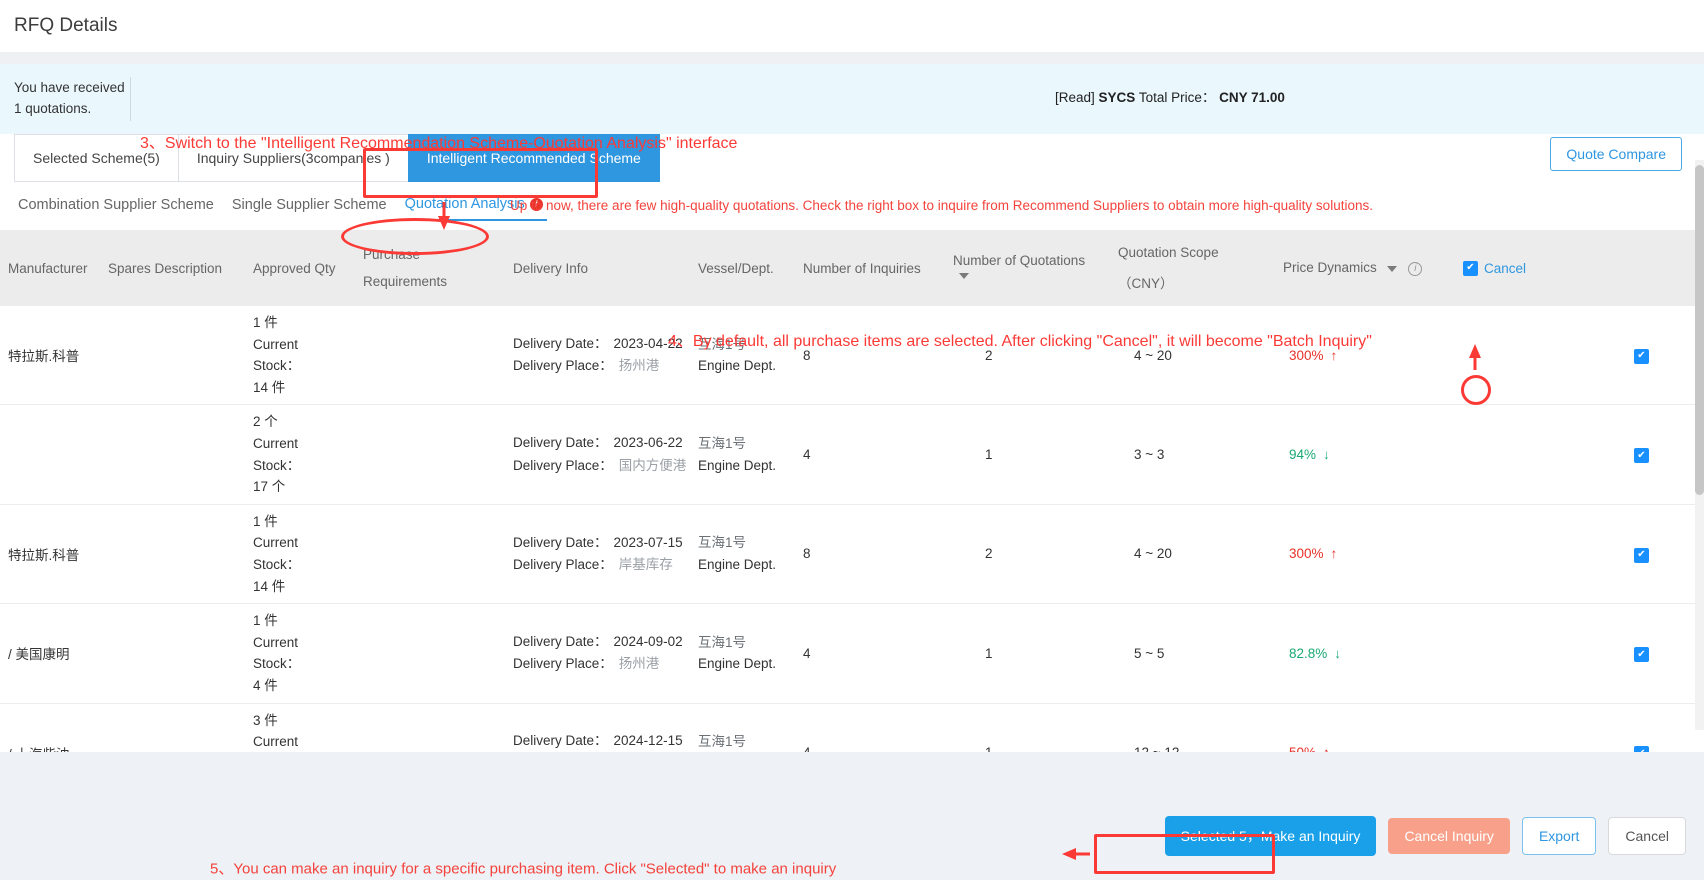 The width and height of the screenshot is (1704, 880). I want to click on annotation-arrow-to-make-inquiry, so click(1076, 854).